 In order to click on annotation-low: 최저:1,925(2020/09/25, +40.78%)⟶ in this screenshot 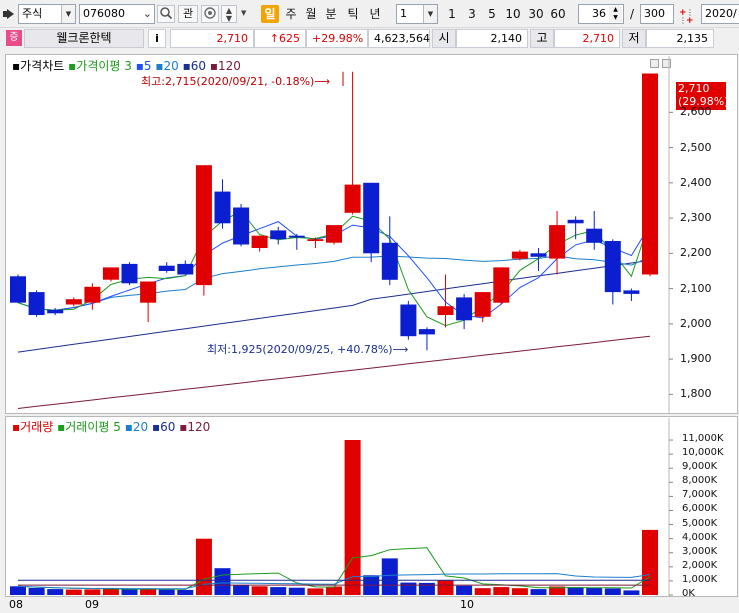, I will do `click(308, 349)`.